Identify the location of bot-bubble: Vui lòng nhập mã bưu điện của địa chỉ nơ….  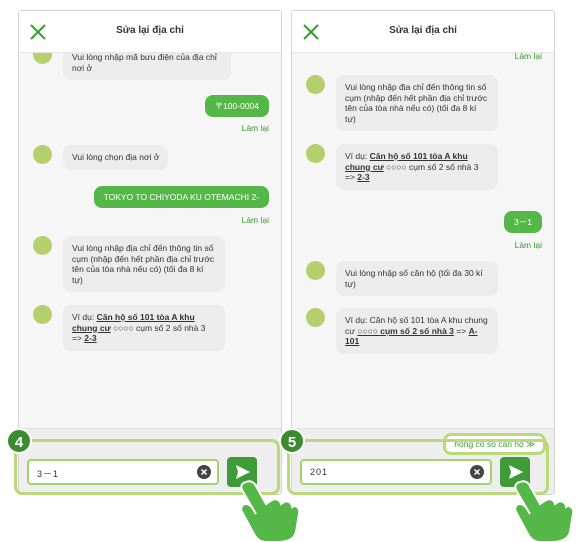
(147, 66).